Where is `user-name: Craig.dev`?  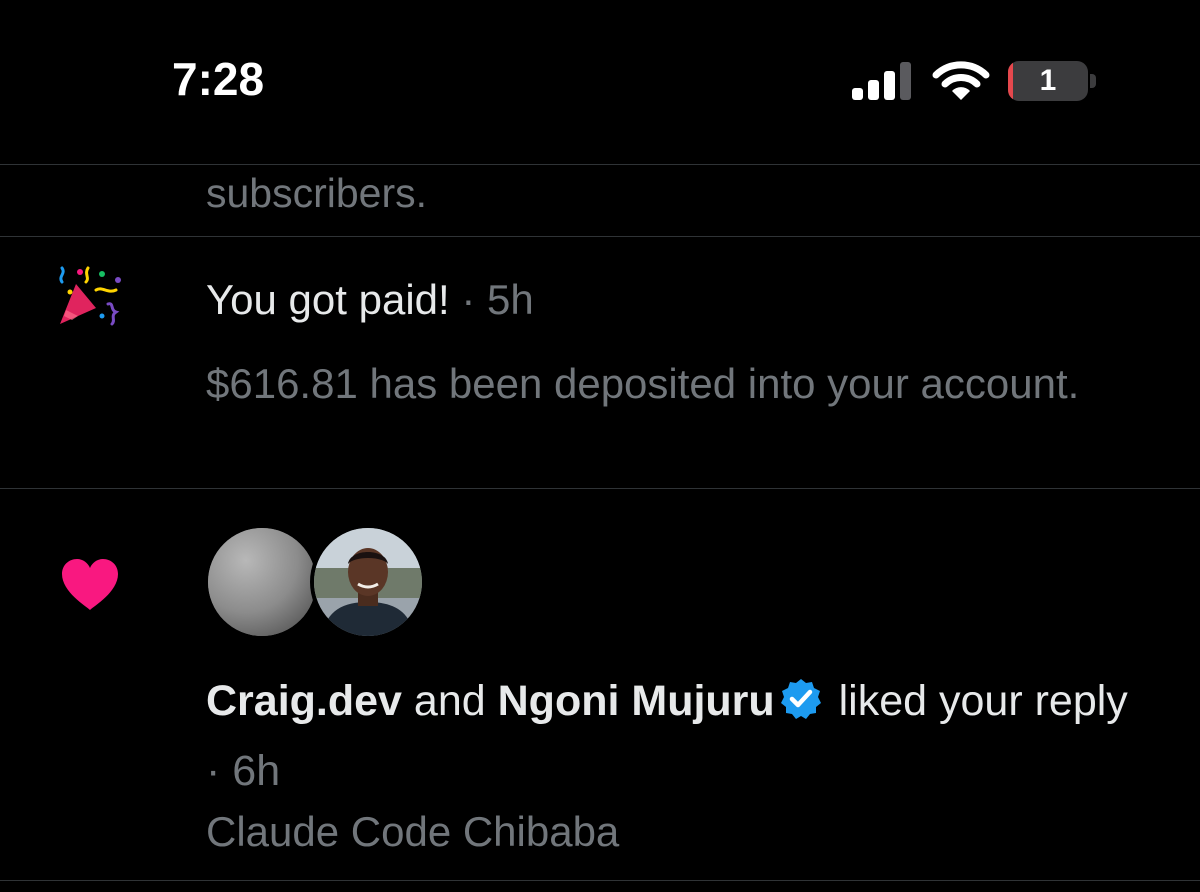 user-name: Craig.dev is located at coordinates (304, 701).